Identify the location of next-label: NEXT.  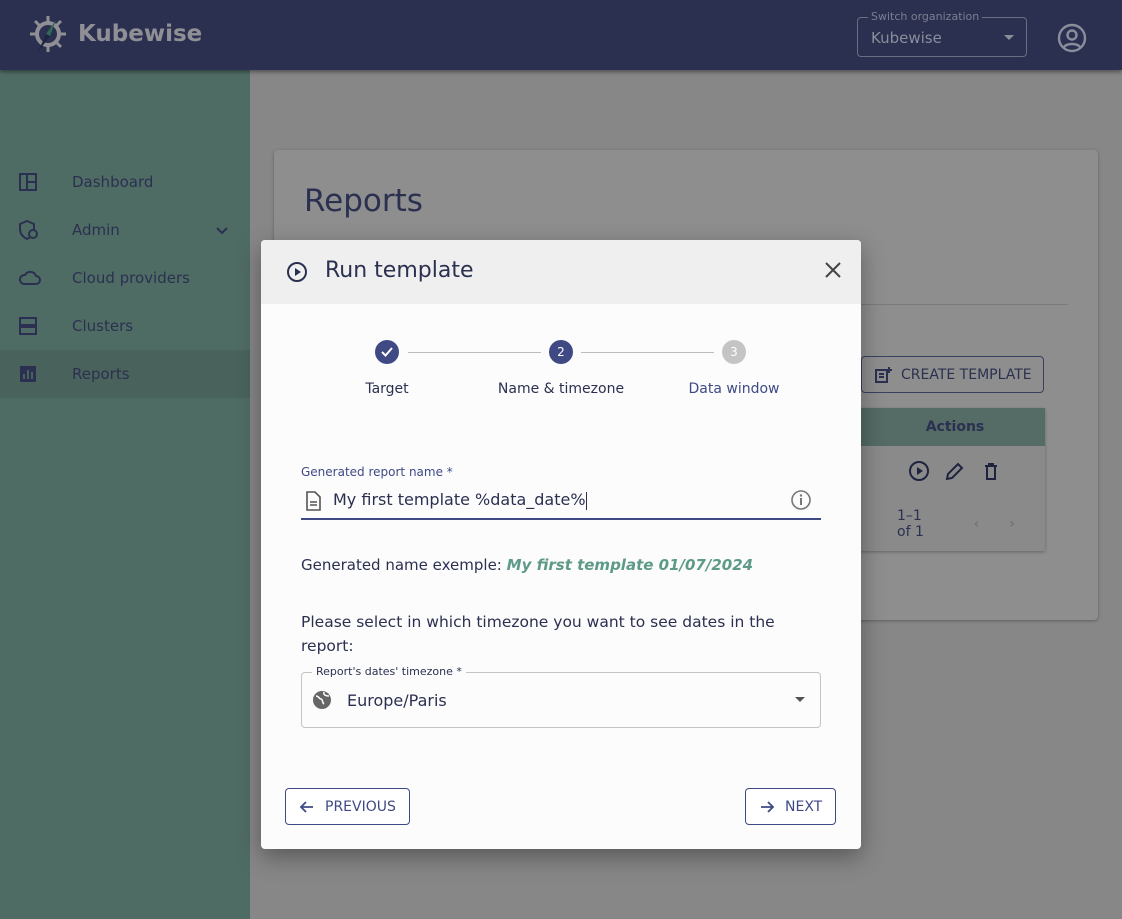
(804, 806).